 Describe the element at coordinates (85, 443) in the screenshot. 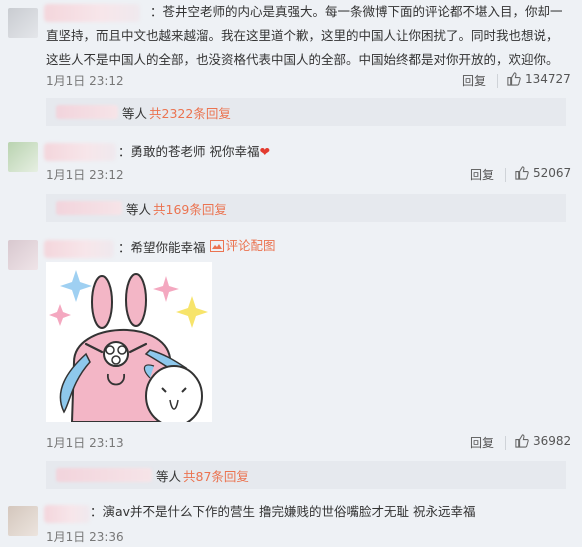

I see `comment-date: 1月1日 23:13` at that location.